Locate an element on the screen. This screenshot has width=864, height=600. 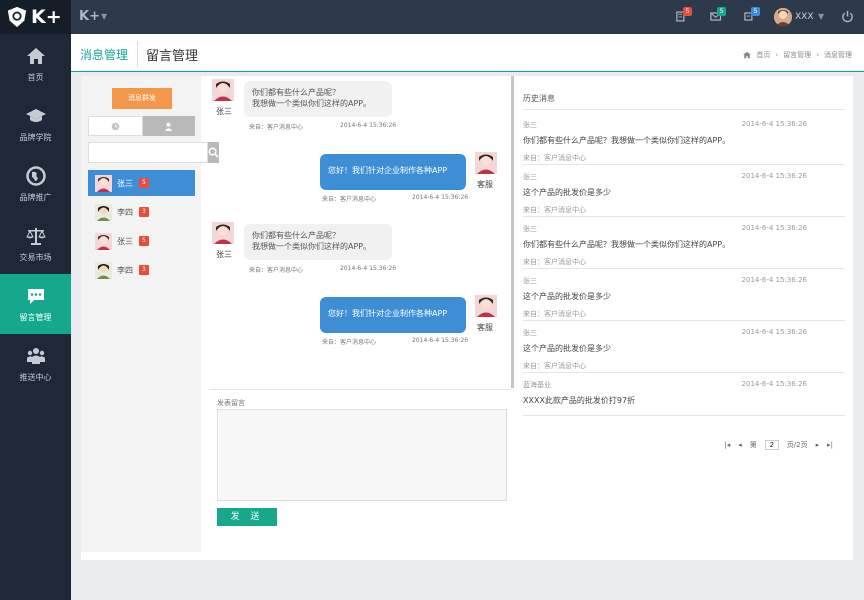
sidebar-item-push-center: 推送中心 is located at coordinates (35, 364).